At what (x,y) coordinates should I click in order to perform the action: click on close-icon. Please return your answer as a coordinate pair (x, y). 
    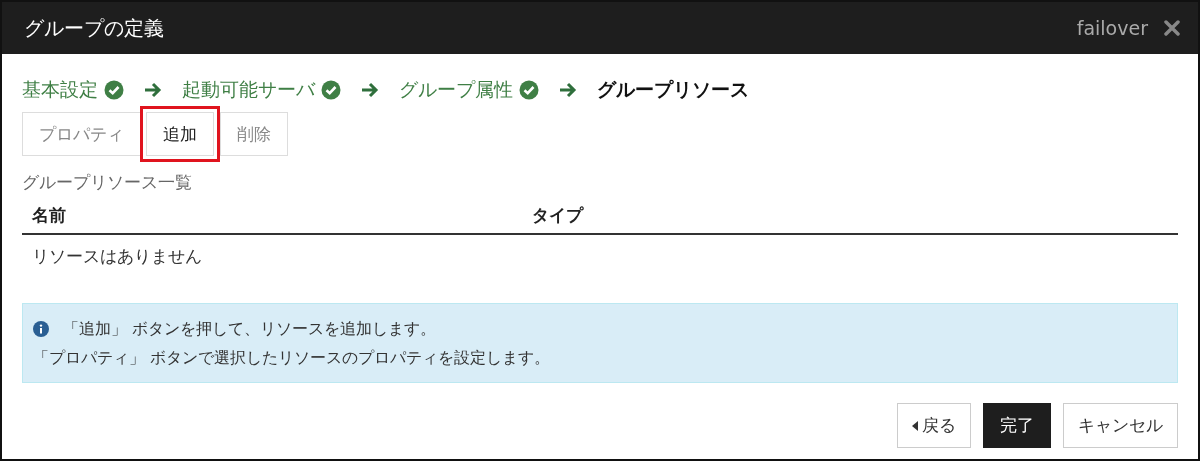
    Looking at the image, I should click on (1172, 28).